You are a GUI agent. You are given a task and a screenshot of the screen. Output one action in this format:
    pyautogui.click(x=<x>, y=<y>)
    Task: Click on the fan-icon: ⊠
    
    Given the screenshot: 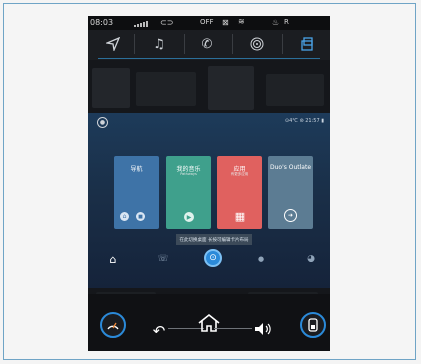 What is the action you would take?
    pyautogui.click(x=225, y=22)
    